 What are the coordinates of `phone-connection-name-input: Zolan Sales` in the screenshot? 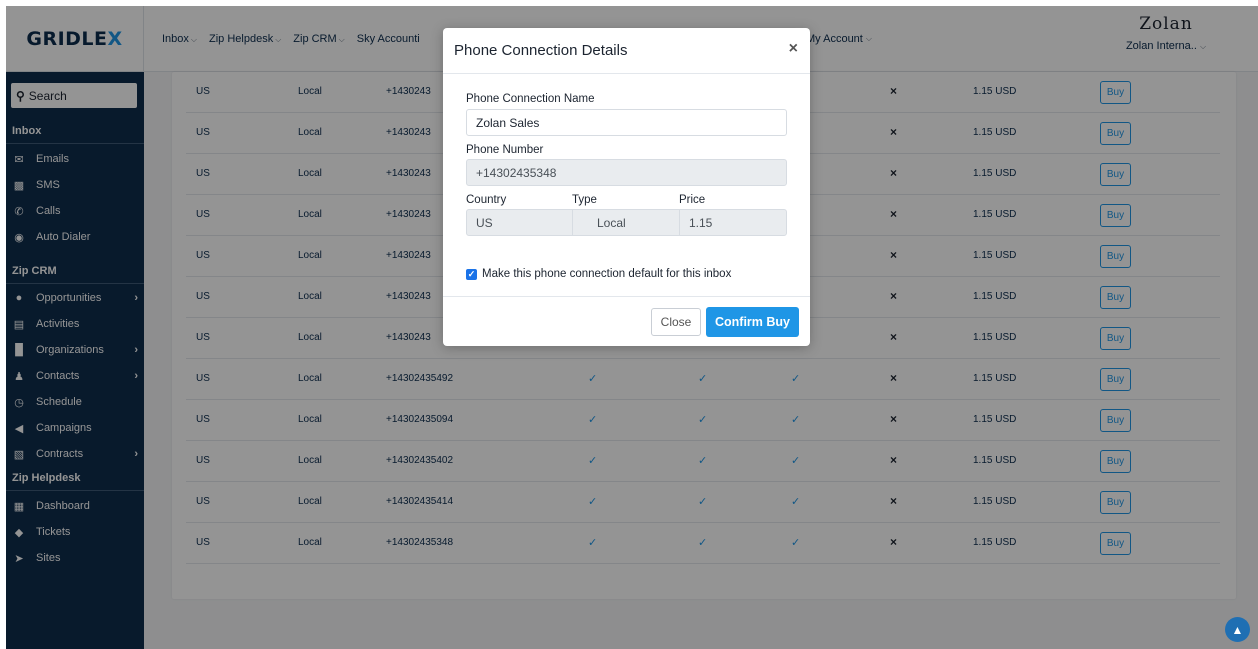 It's located at (626, 122).